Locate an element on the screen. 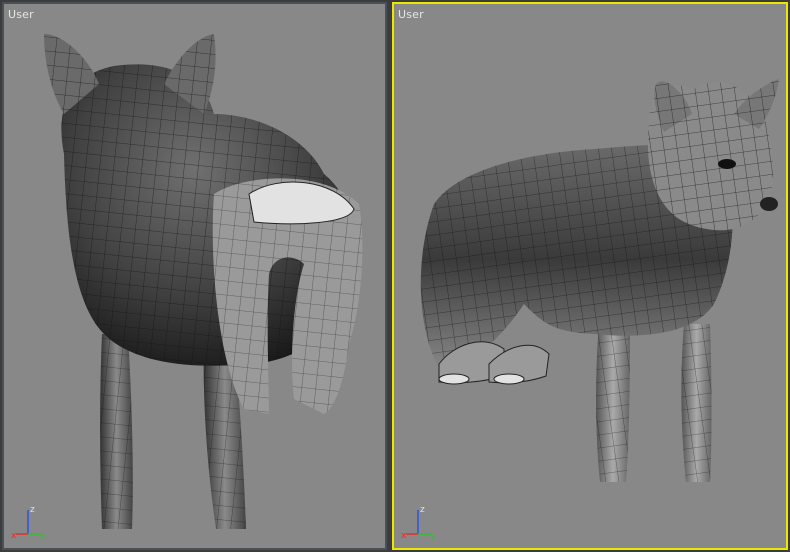  wolf-head is located at coordinates (713, 155).